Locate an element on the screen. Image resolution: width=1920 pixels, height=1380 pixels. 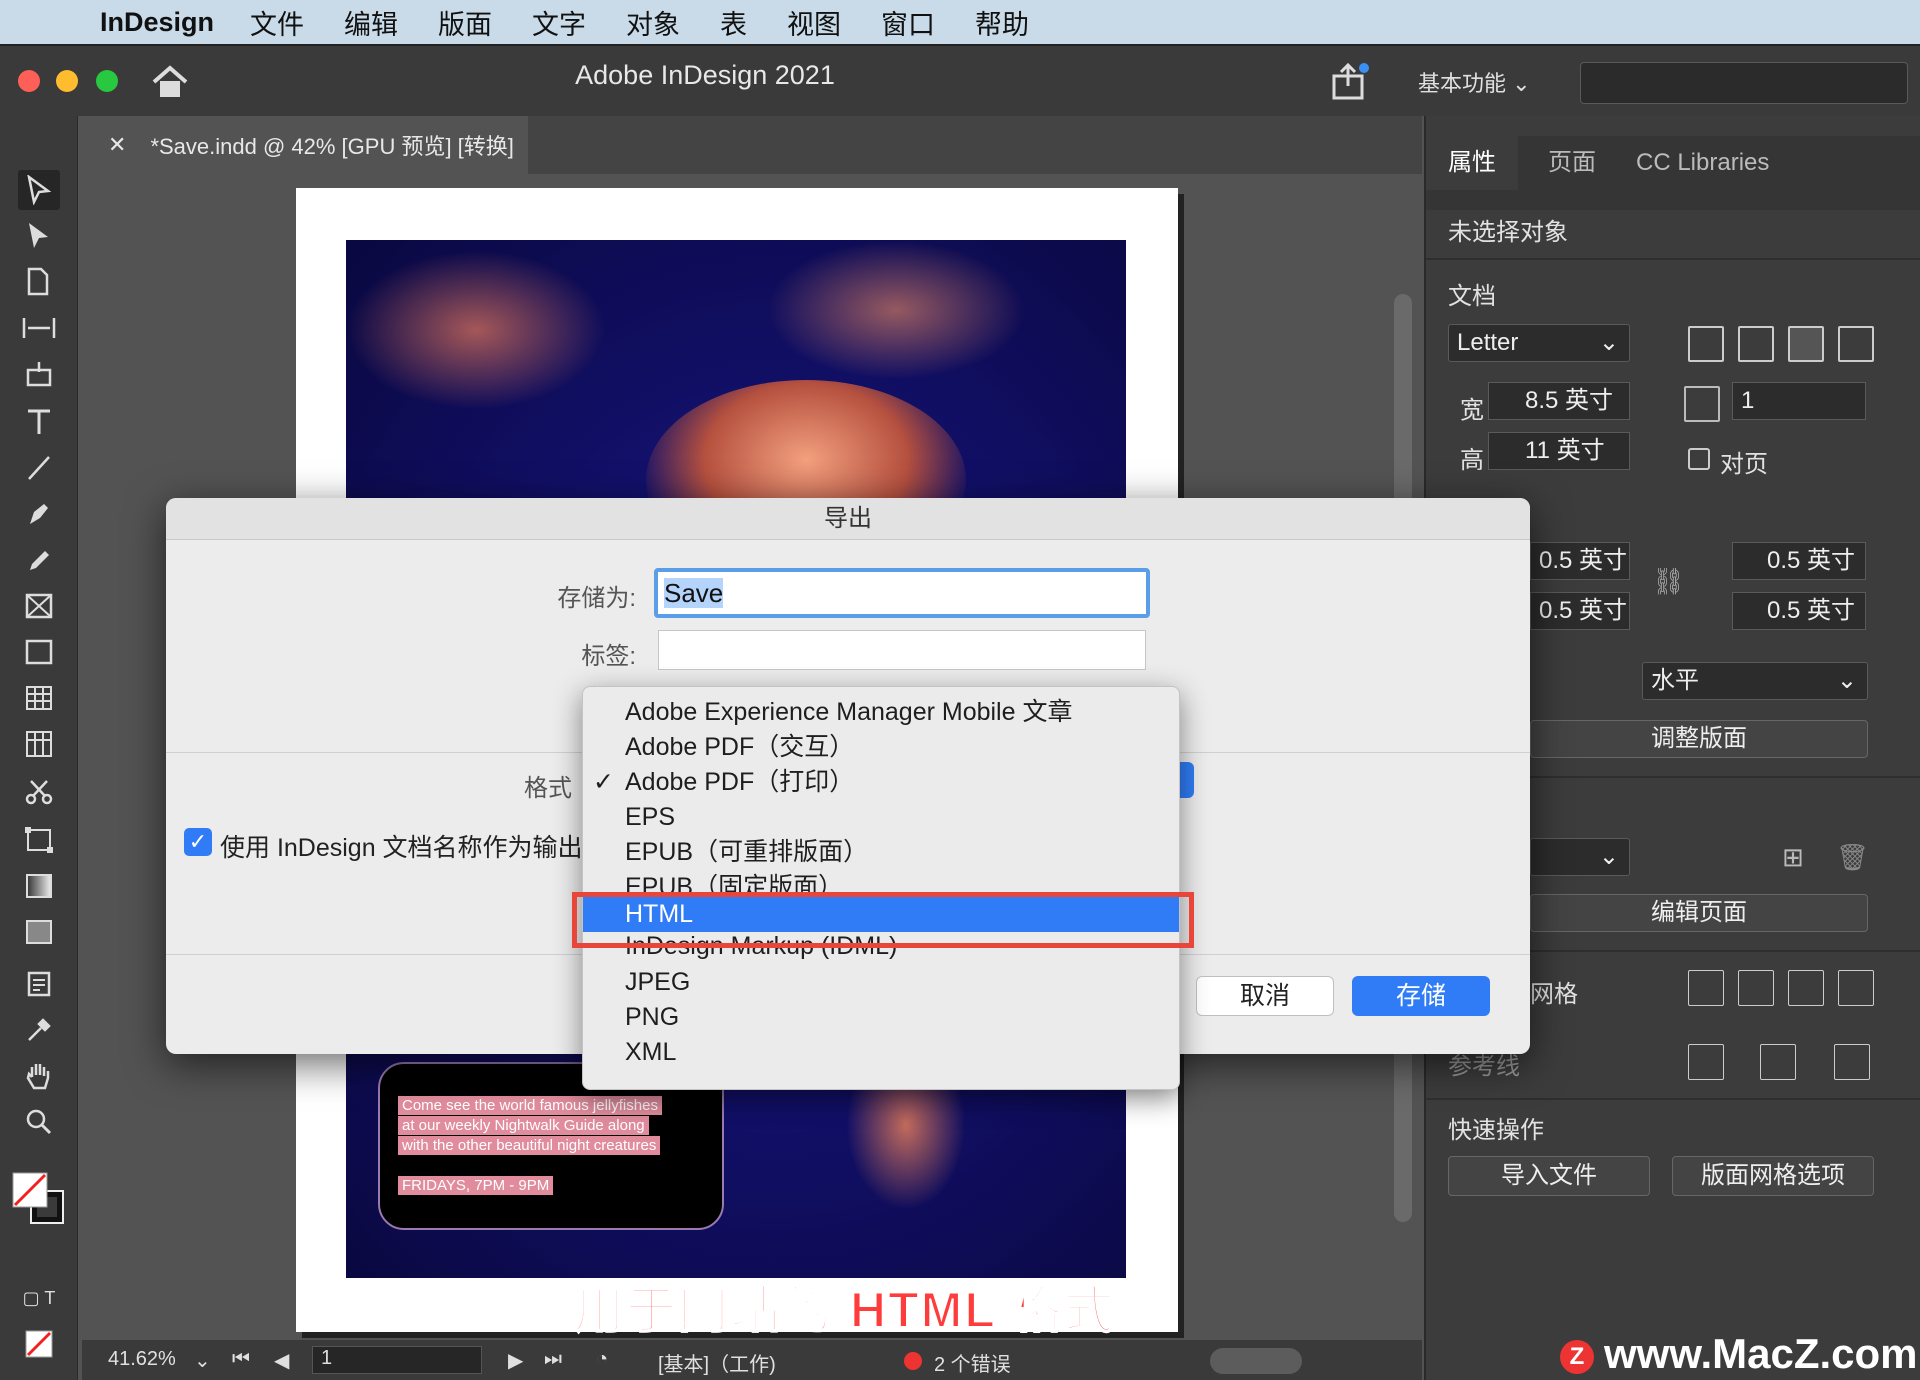
page-tool-icon is located at coordinates (39, 282).